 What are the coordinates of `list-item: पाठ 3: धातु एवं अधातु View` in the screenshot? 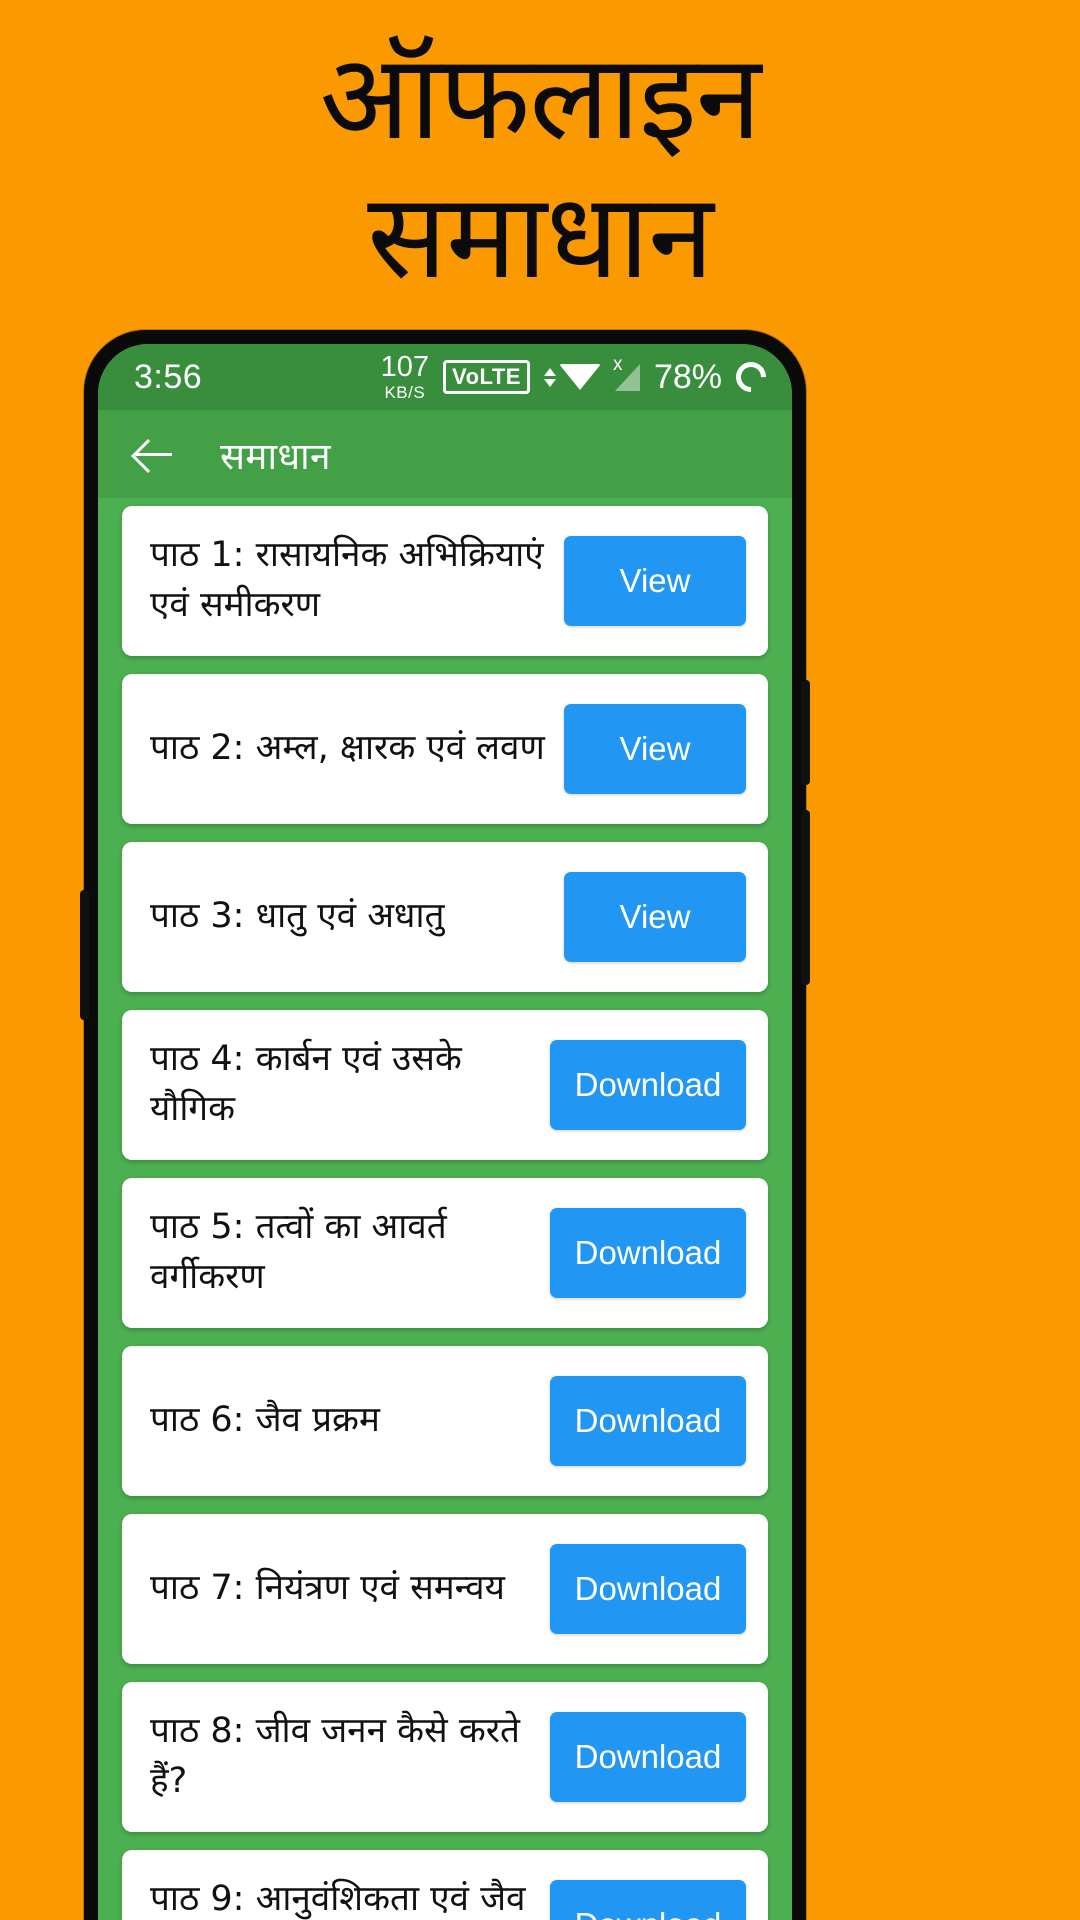 It's located at (445, 917).